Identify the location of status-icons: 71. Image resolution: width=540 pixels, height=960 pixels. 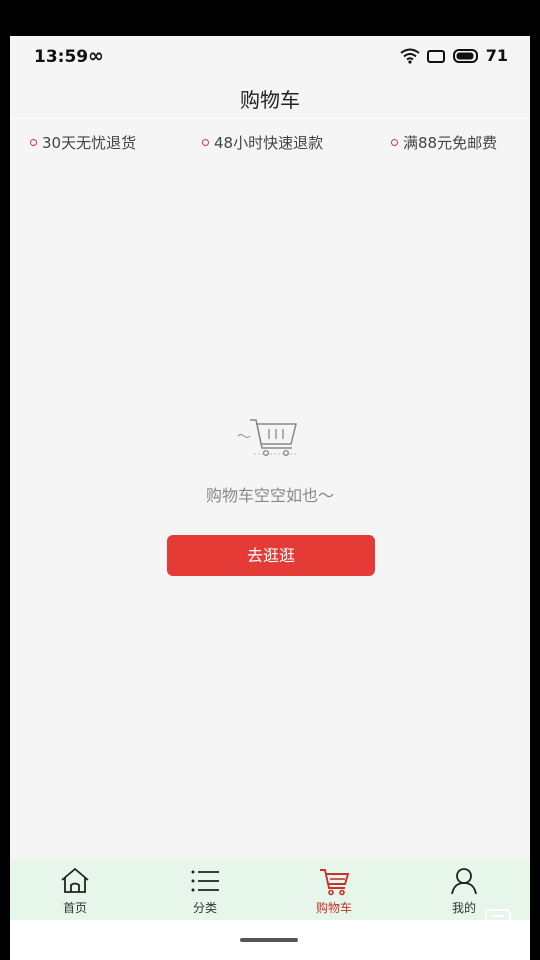
(454, 55).